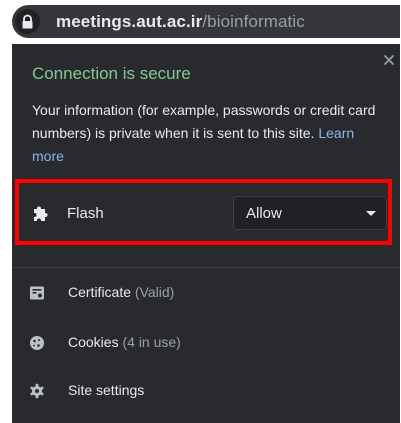 The image size is (401, 423). I want to click on cookies-label: Cookies (4 in use), so click(124, 342).